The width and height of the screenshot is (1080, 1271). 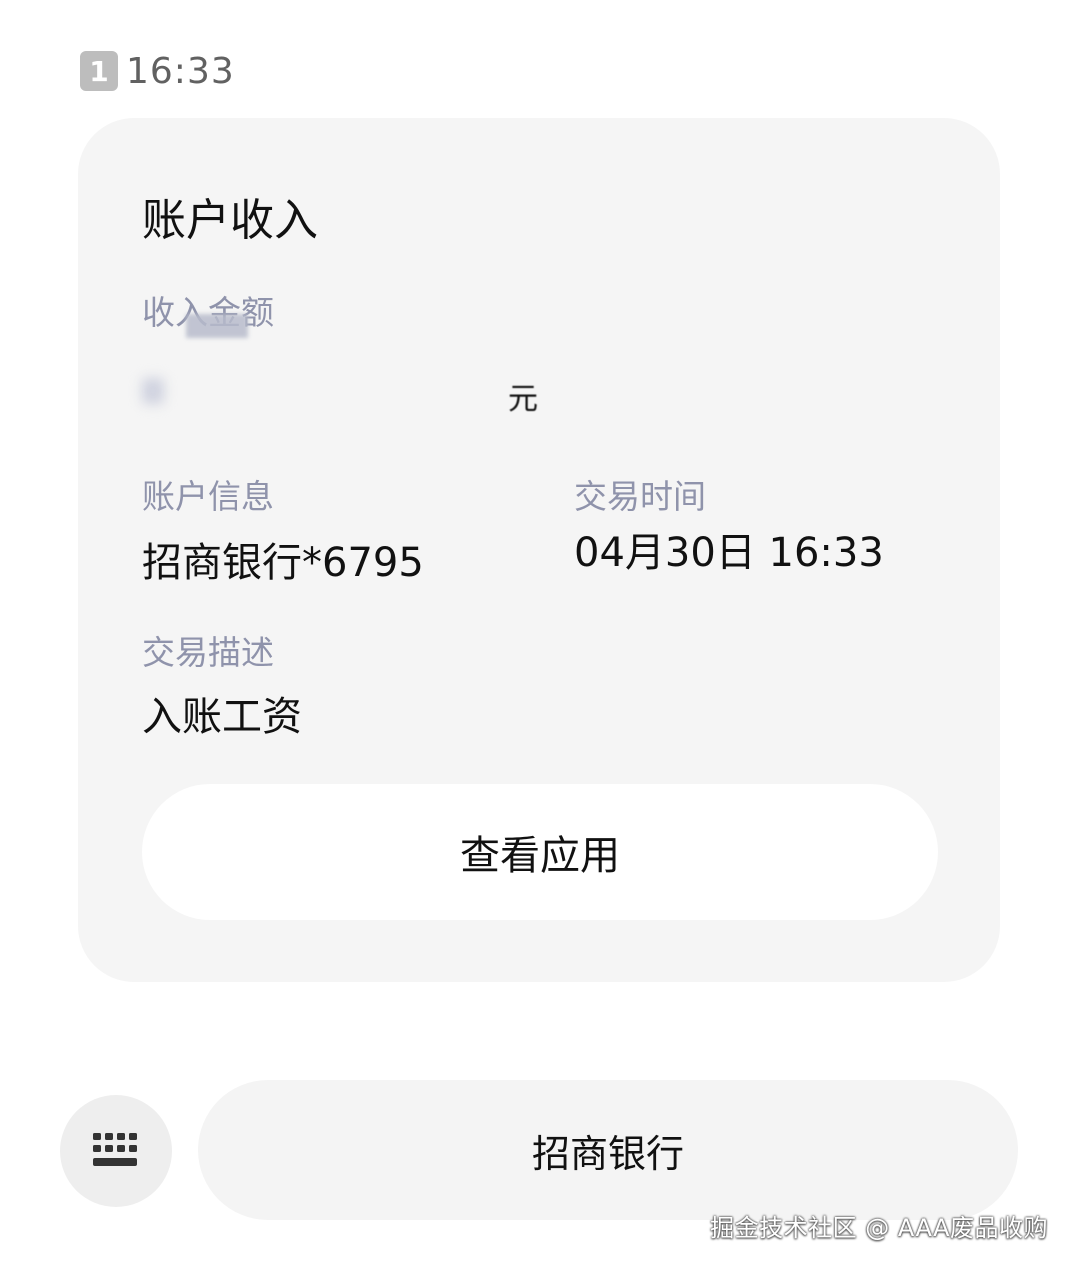 What do you see at coordinates (180, 71) in the screenshot?
I see `message-time: 16:33` at bounding box center [180, 71].